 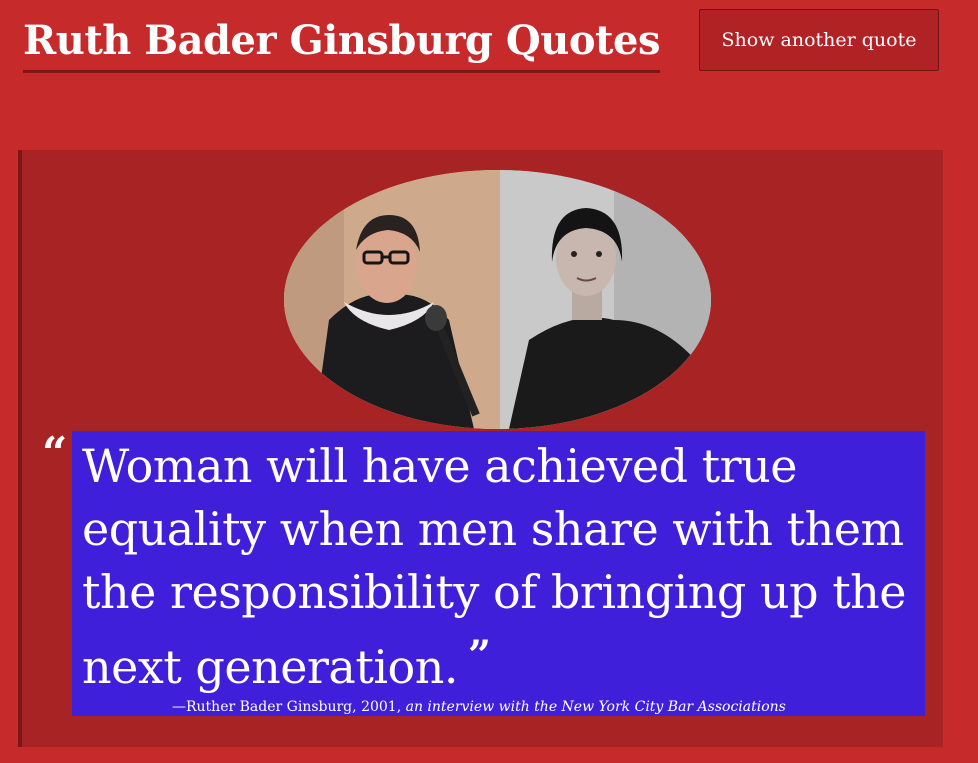 I want to click on ginsburg-photo, so click(x=497, y=299).